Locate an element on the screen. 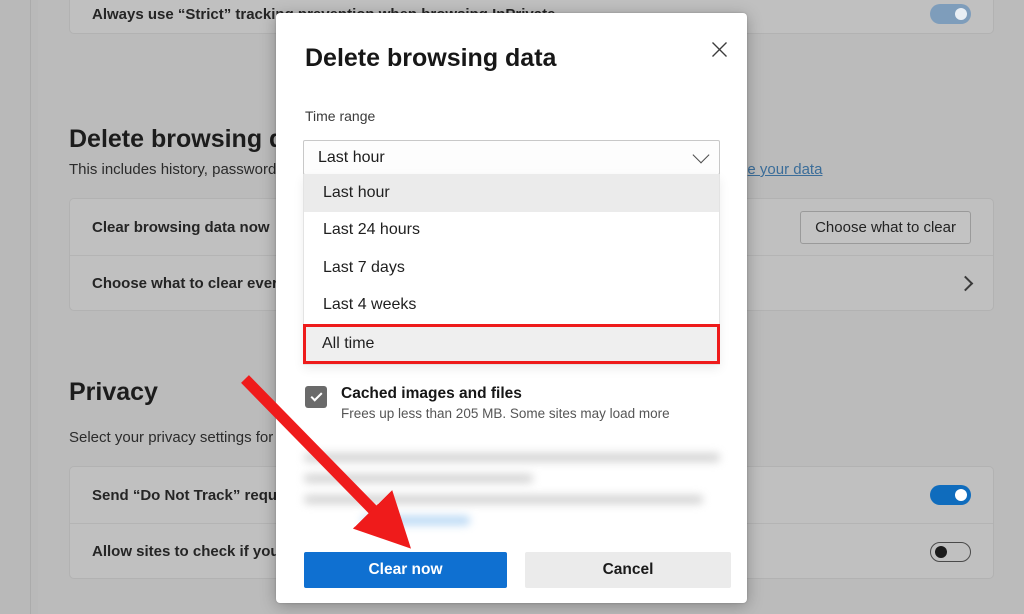 Image resolution: width=1024 pixels, height=614 pixels. row-clear-browsing-data-now-label: Clear browsing data now is located at coordinates (181, 227).